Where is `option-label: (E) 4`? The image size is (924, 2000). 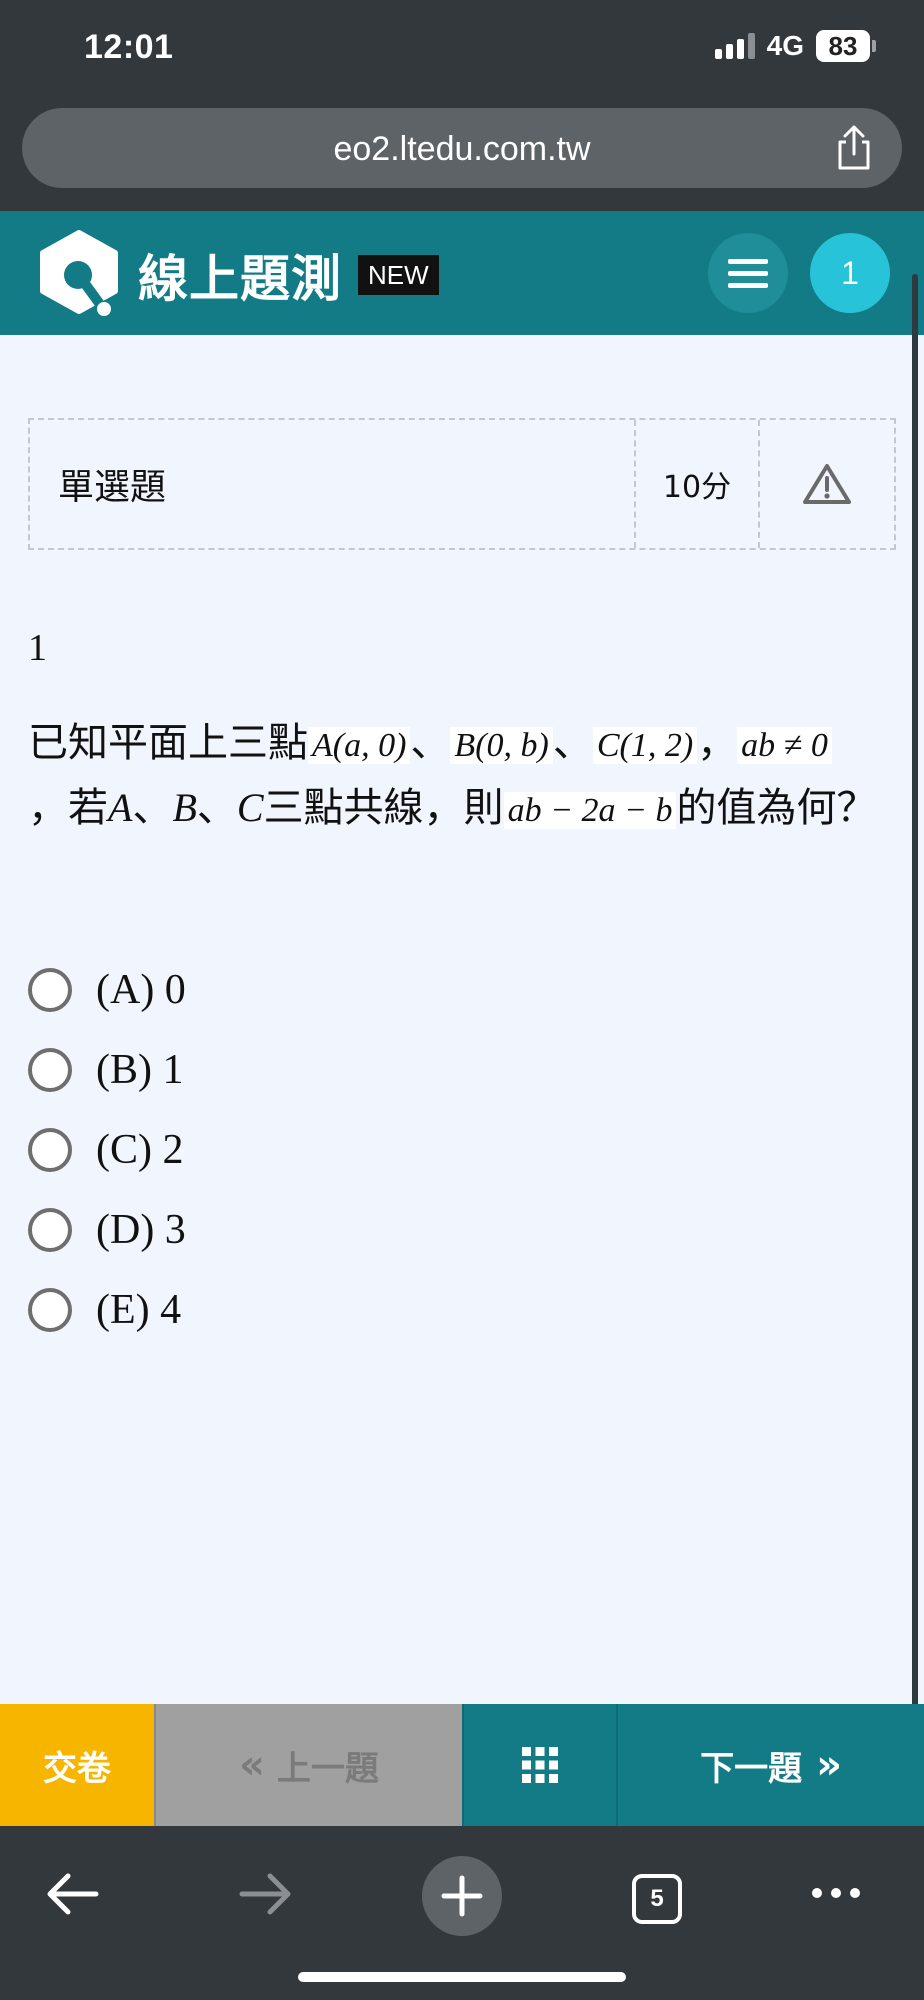
option-label: (E) 4 is located at coordinates (138, 1310).